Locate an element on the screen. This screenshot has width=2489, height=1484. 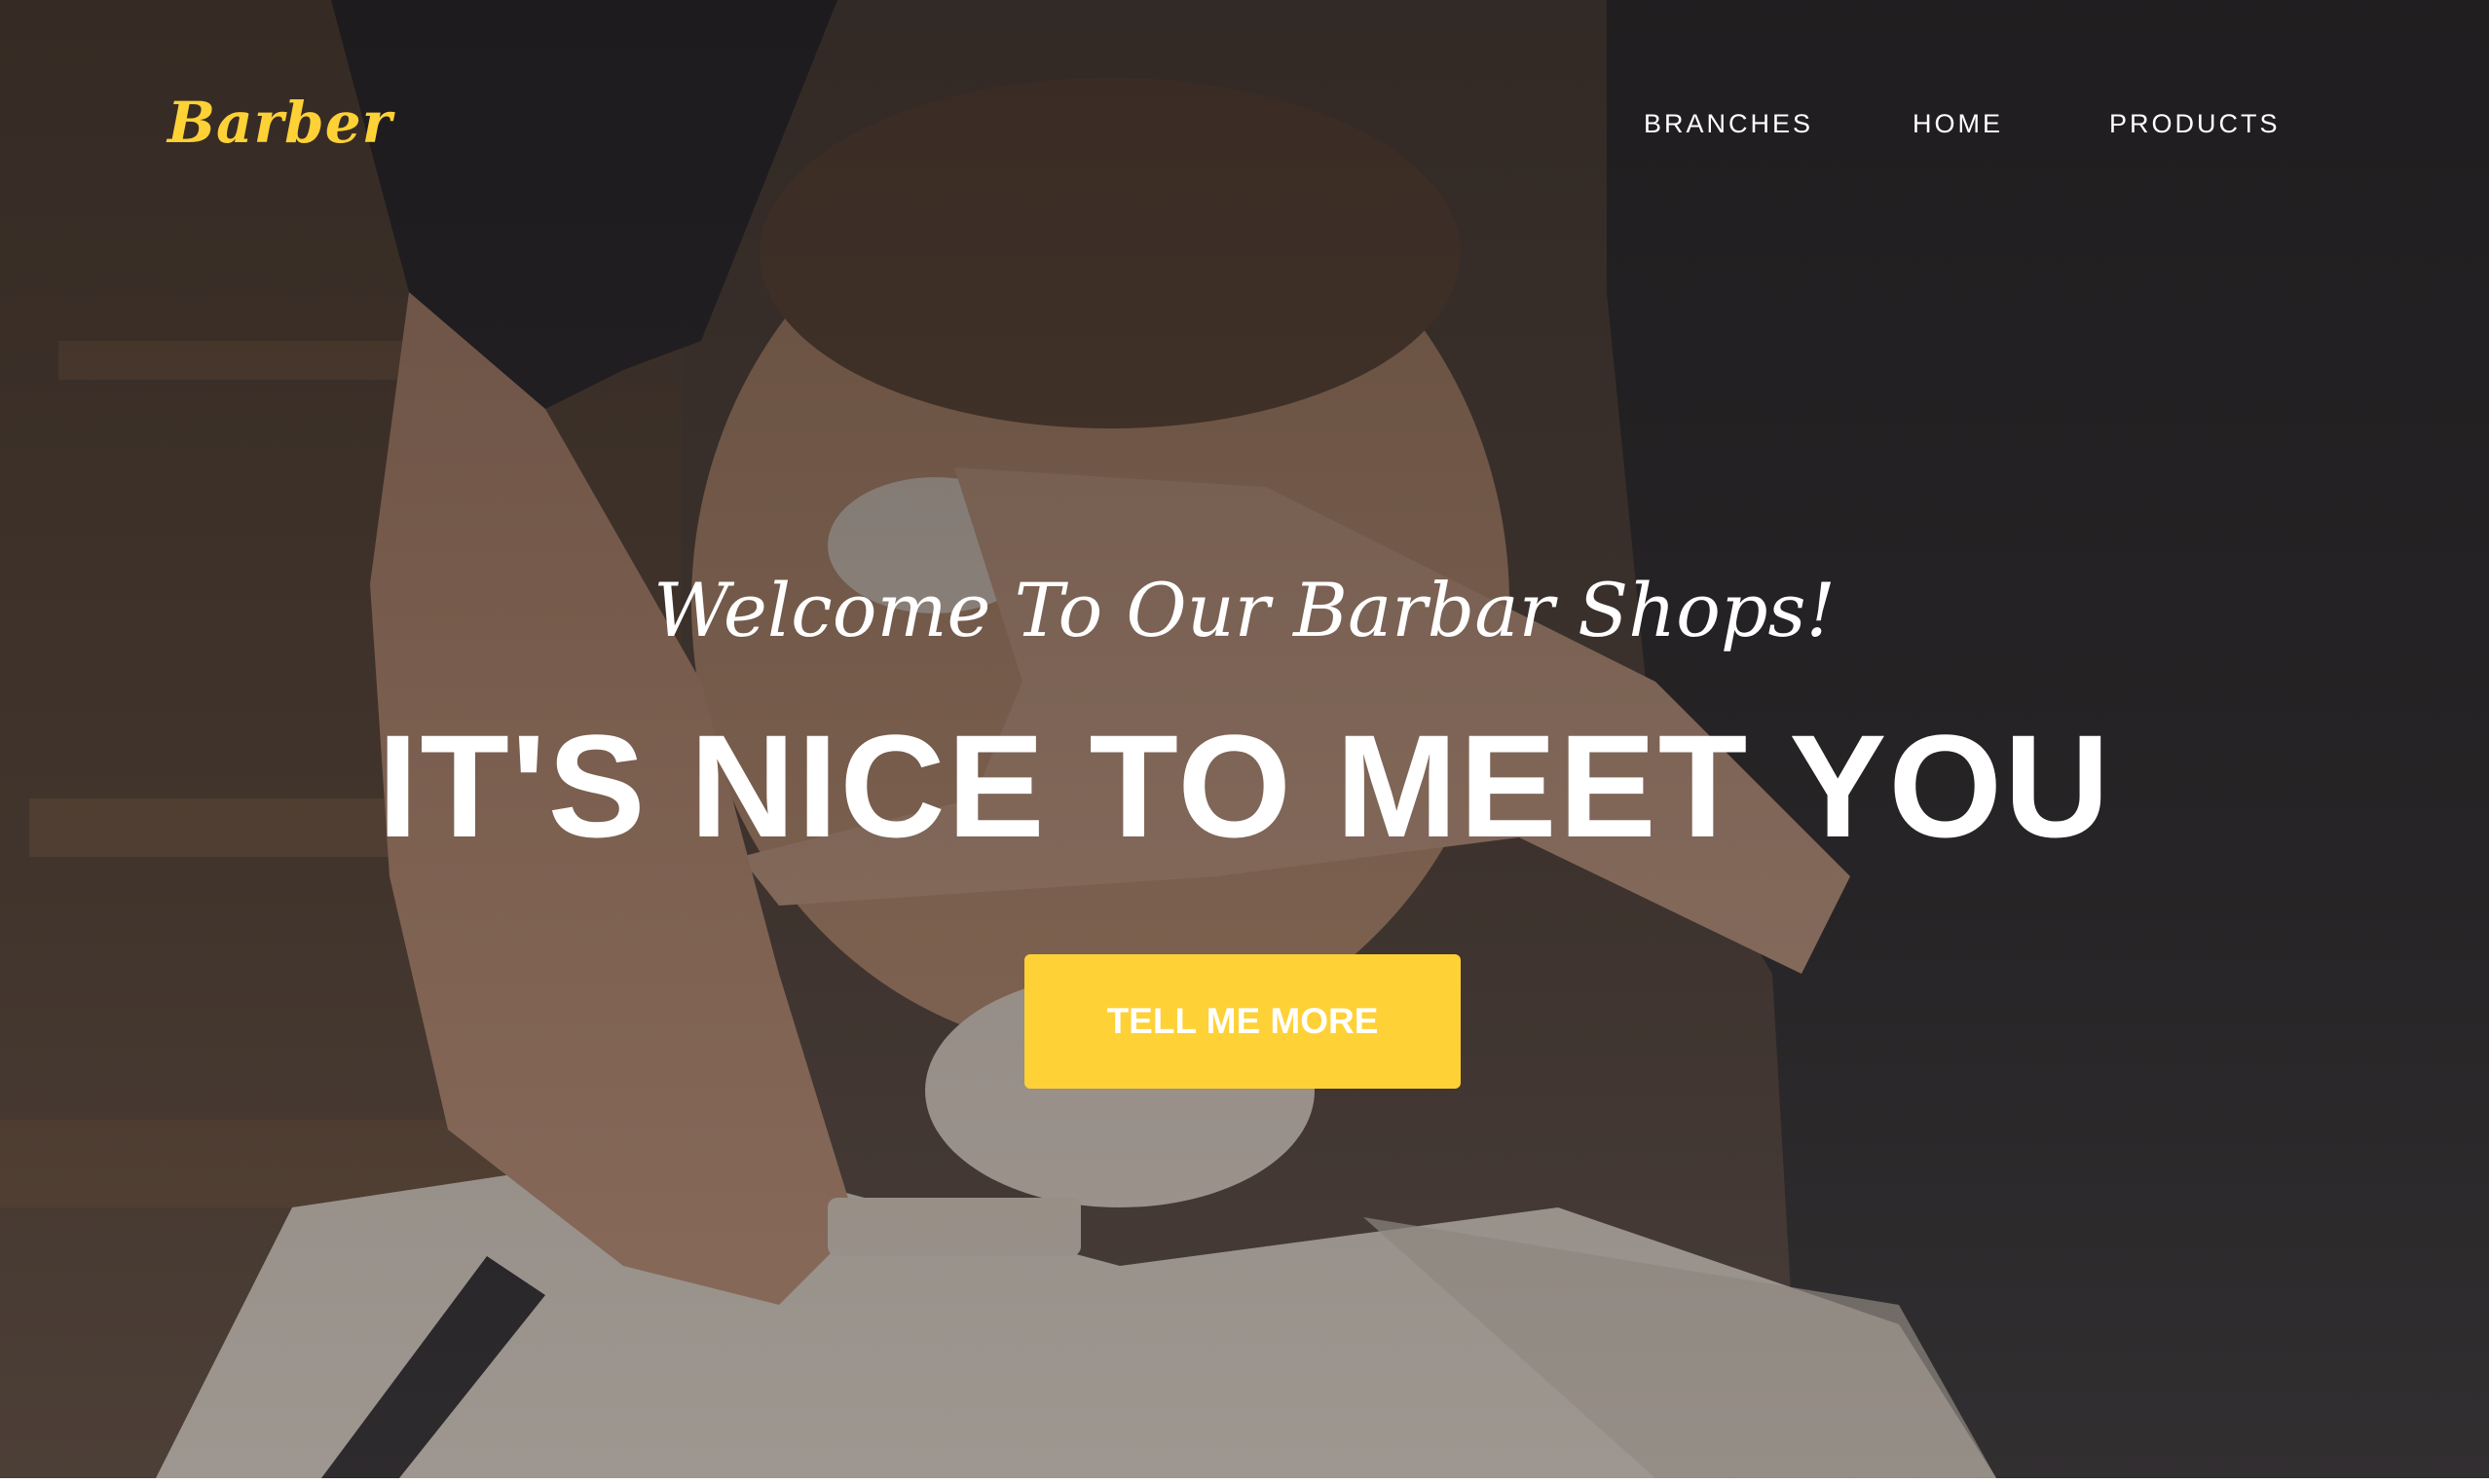
nav-link-products: PRODUCTS is located at coordinates (2195, 124).